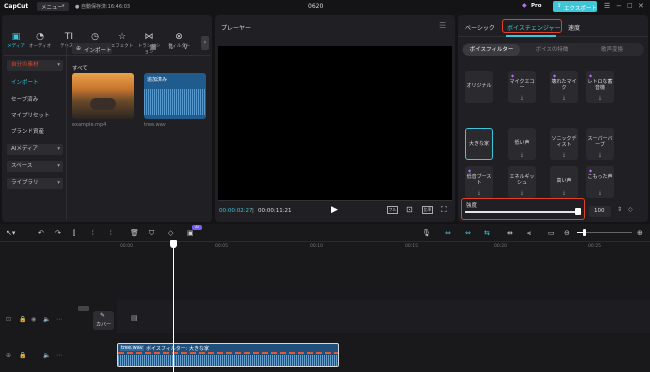  Describe the element at coordinates (205, 43) in the screenshot. I see `toolbar-more-chevron-icon: ›` at that location.